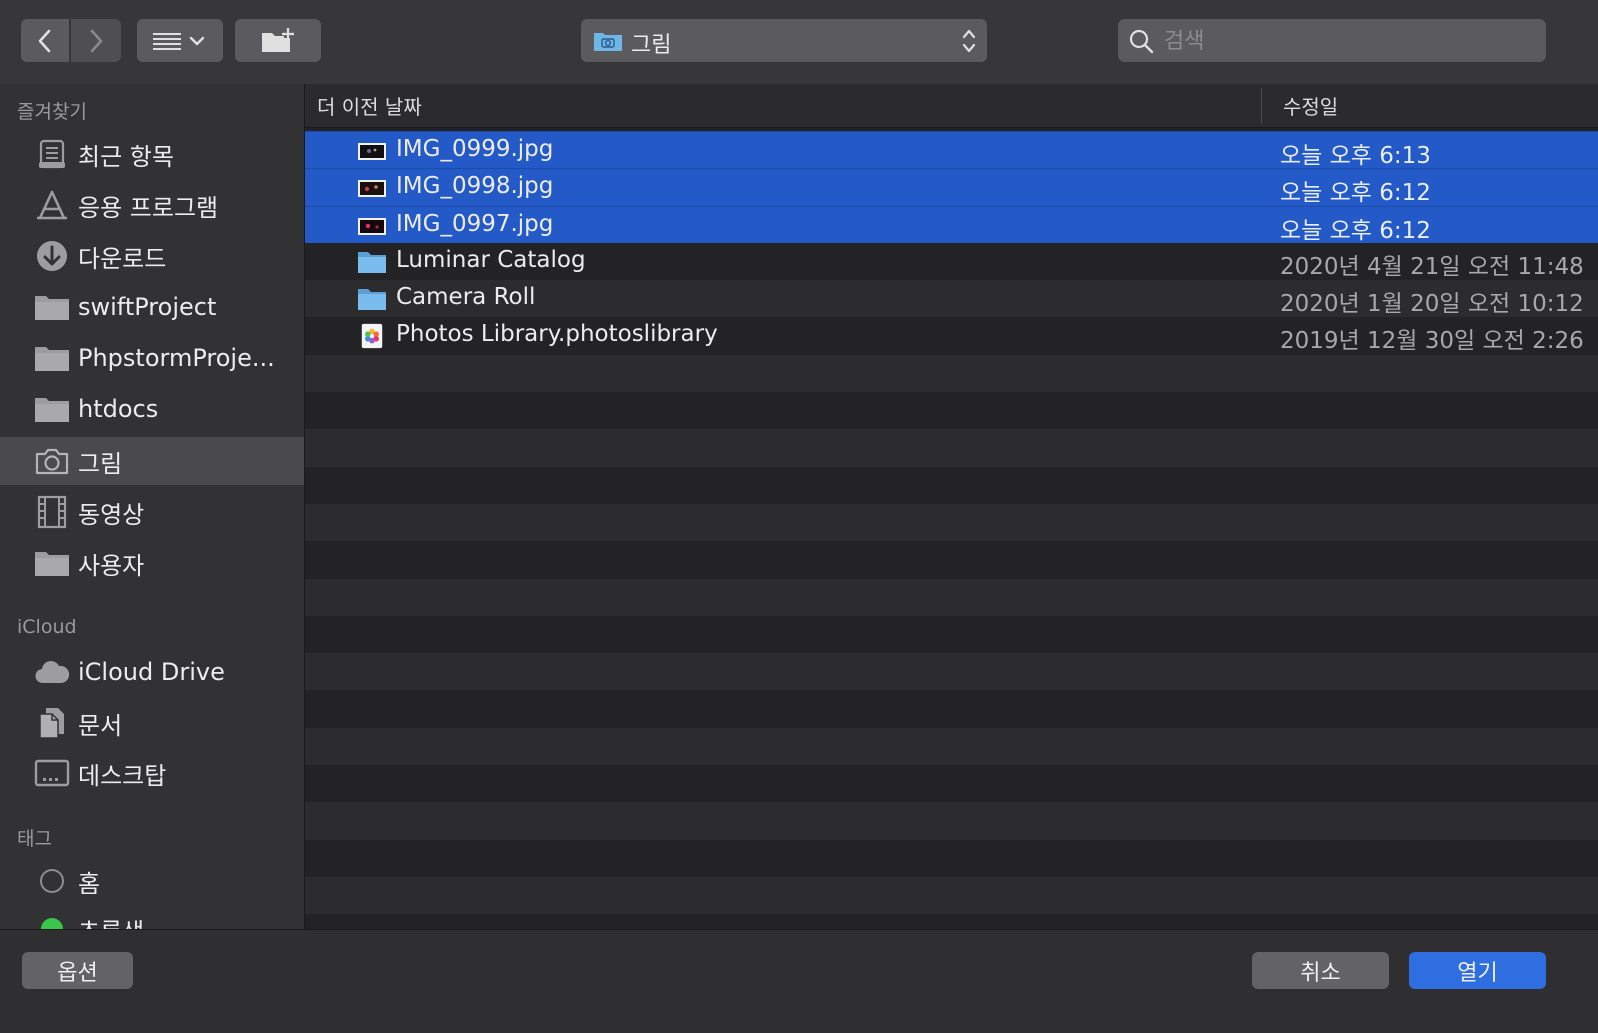 This screenshot has width=1598, height=1033. I want to click on sidebar-item-users: 사용자, so click(152, 563).